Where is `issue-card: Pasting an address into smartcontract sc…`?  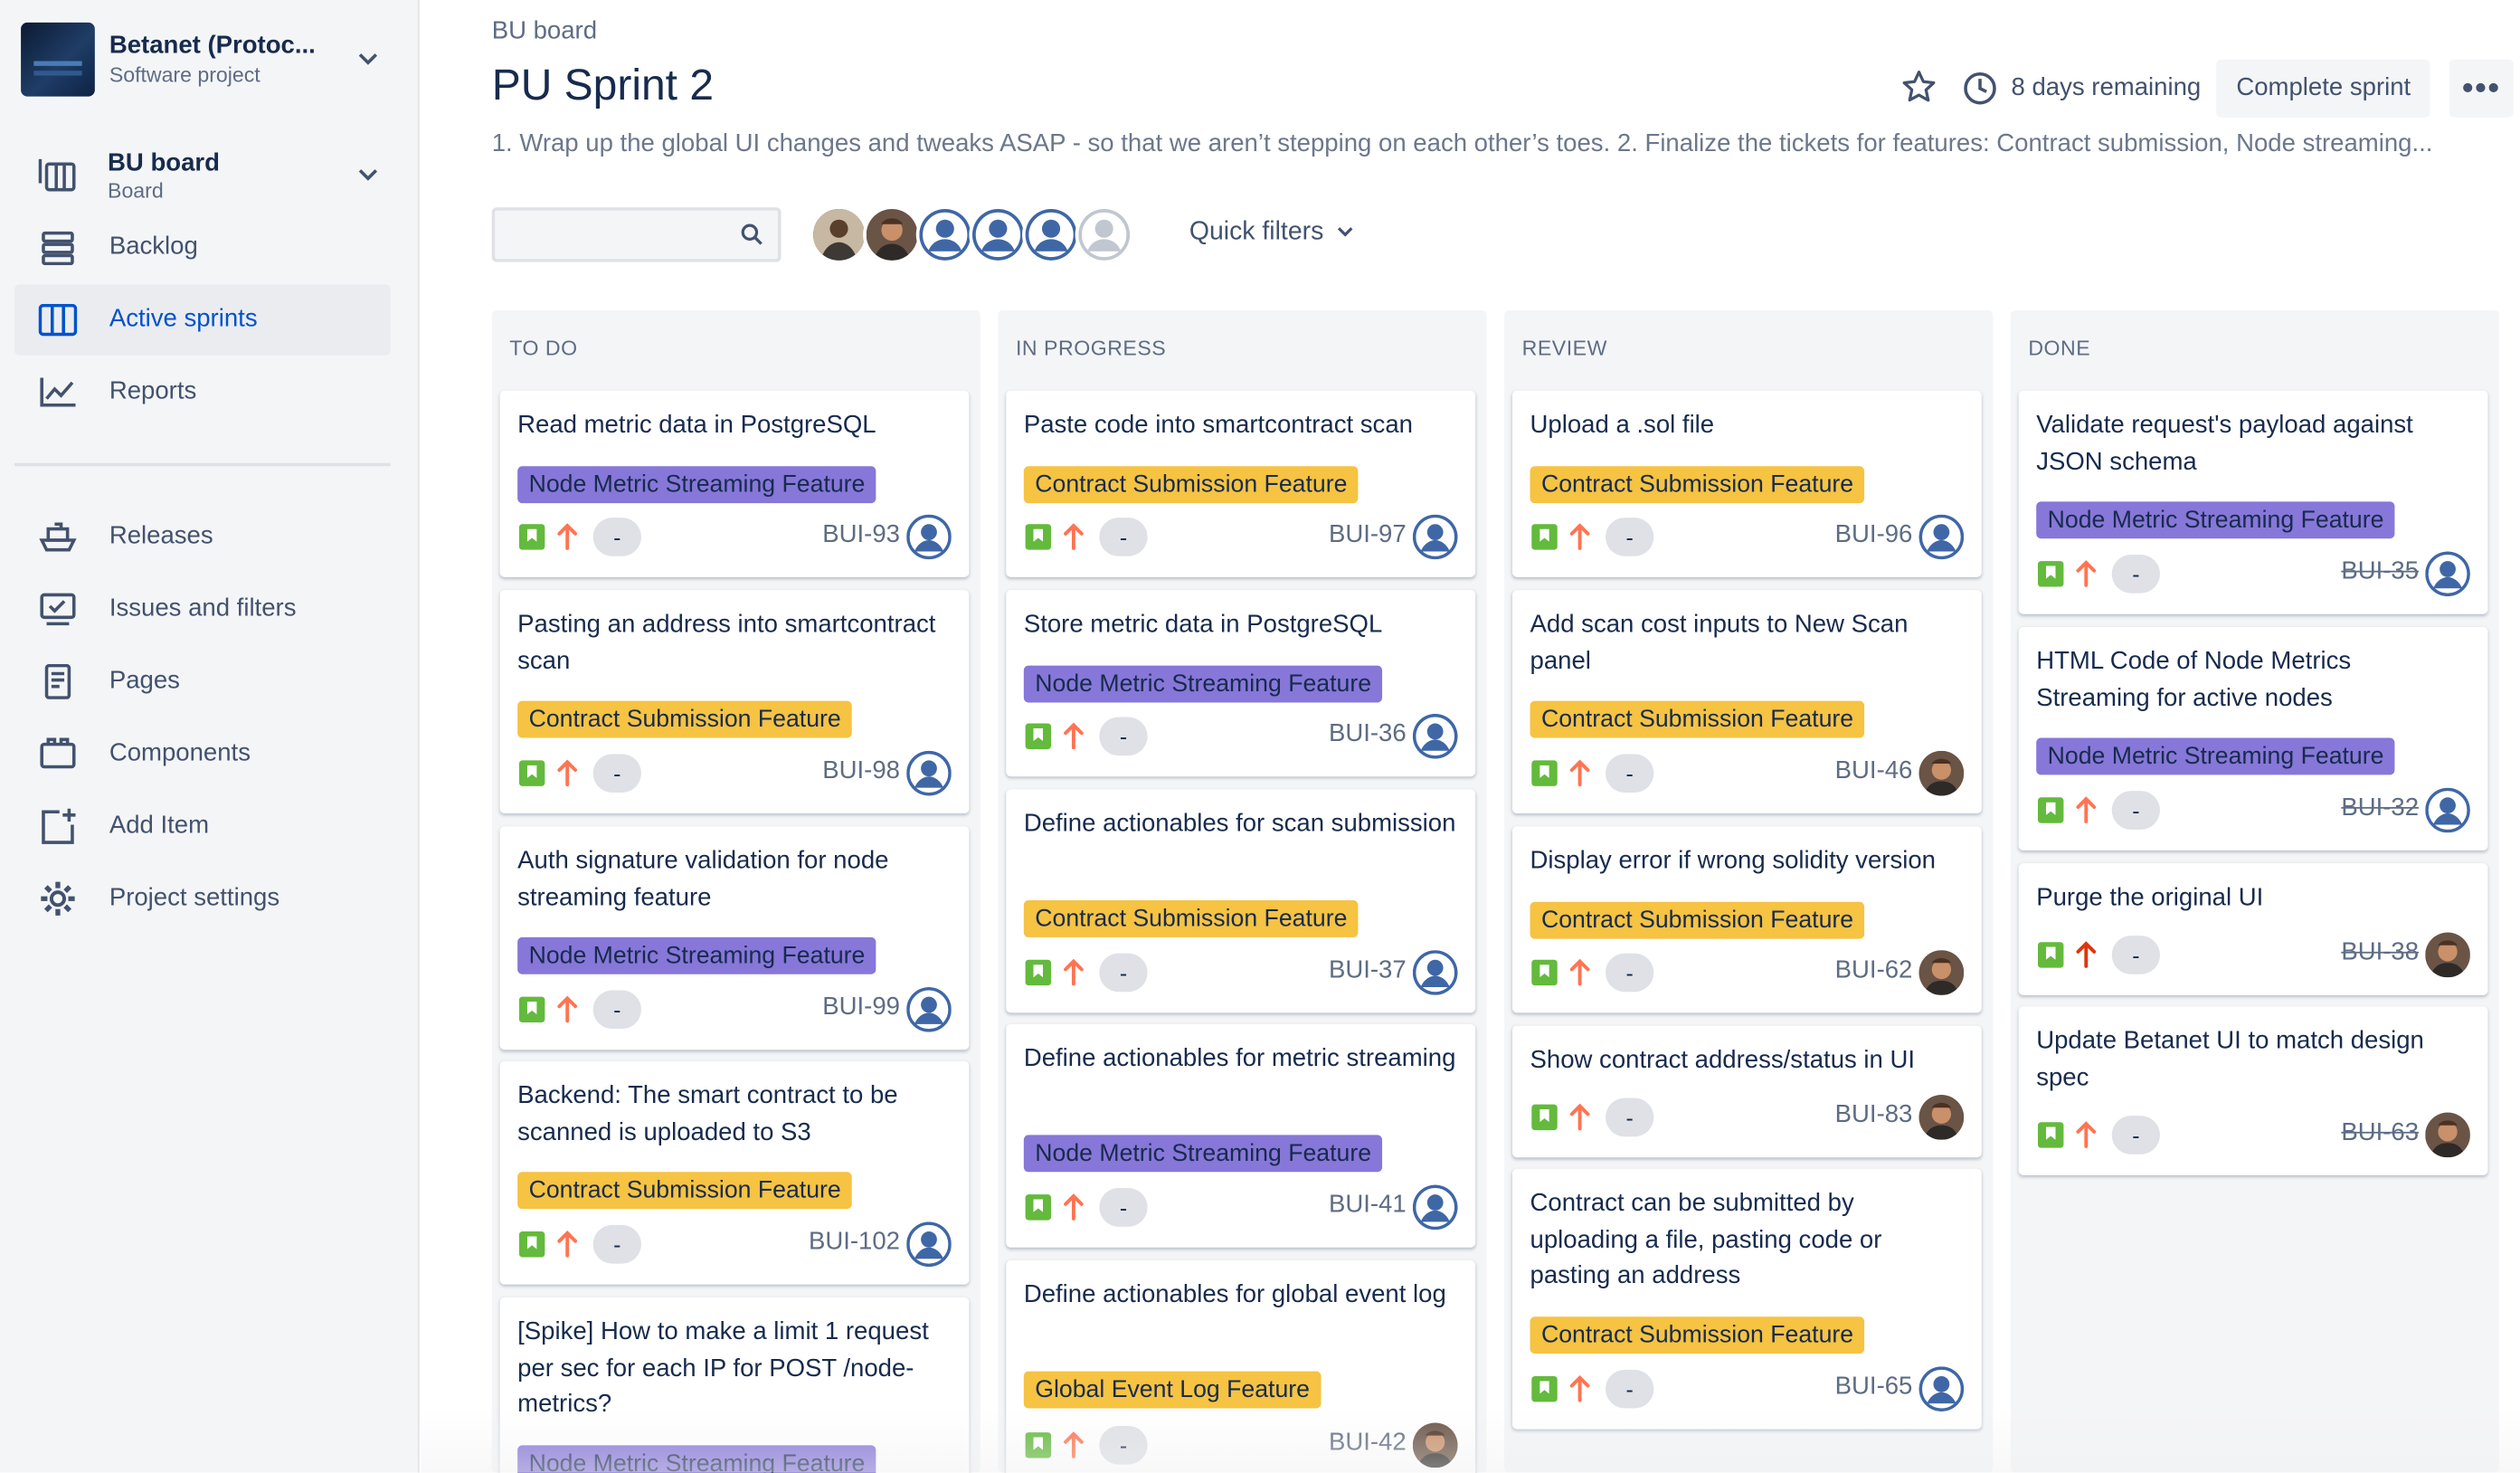
issue-card: Pasting an address into smartcontract sc… is located at coordinates (734, 702).